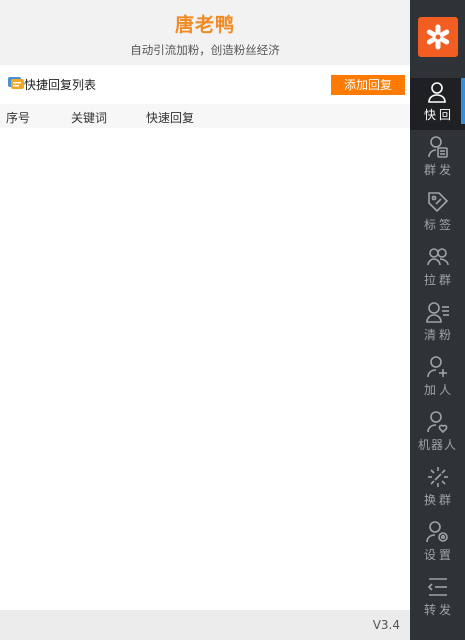 Image resolution: width=465 pixels, height=640 pixels. I want to click on sidebar-item-tag: 标签, so click(437, 214).